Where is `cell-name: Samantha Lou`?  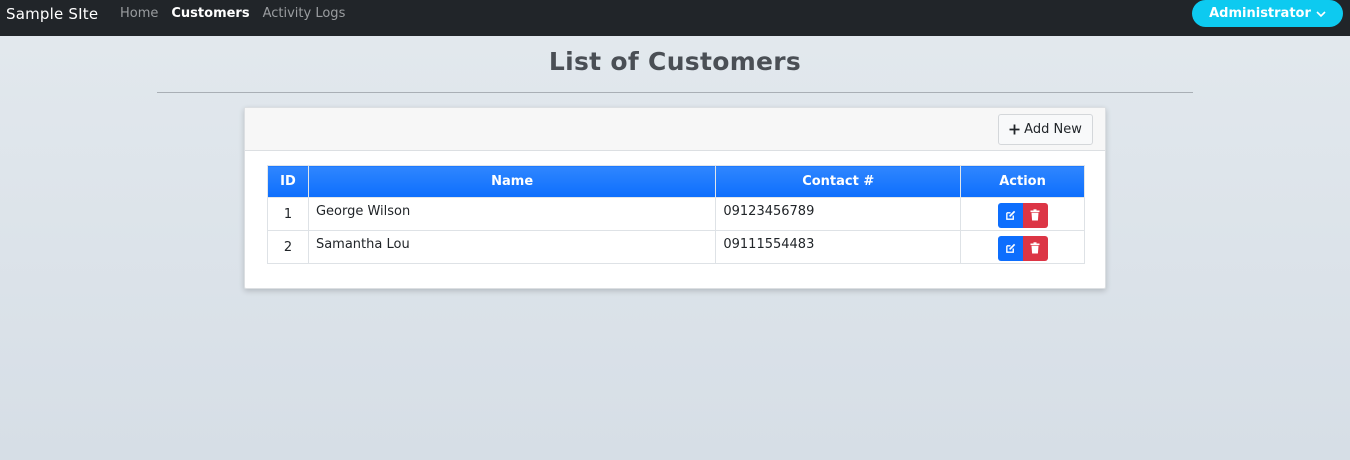
cell-name: Samantha Lou is located at coordinates (512, 247).